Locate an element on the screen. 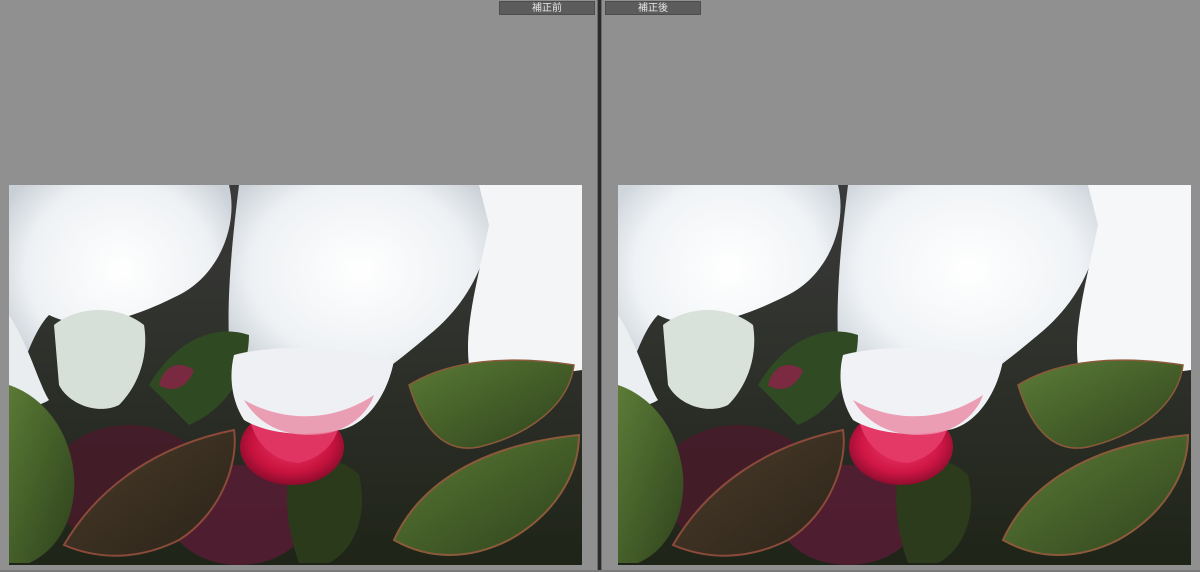 Image resolution: width=1200 pixels, height=572 pixels. before-label: 補正前 is located at coordinates (547, 8).